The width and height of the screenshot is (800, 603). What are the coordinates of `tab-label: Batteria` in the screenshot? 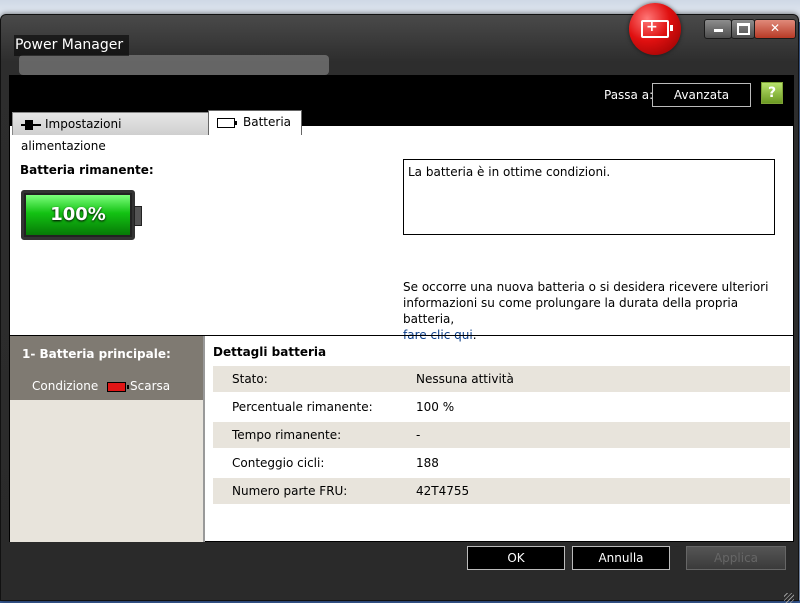 It's located at (267, 122).